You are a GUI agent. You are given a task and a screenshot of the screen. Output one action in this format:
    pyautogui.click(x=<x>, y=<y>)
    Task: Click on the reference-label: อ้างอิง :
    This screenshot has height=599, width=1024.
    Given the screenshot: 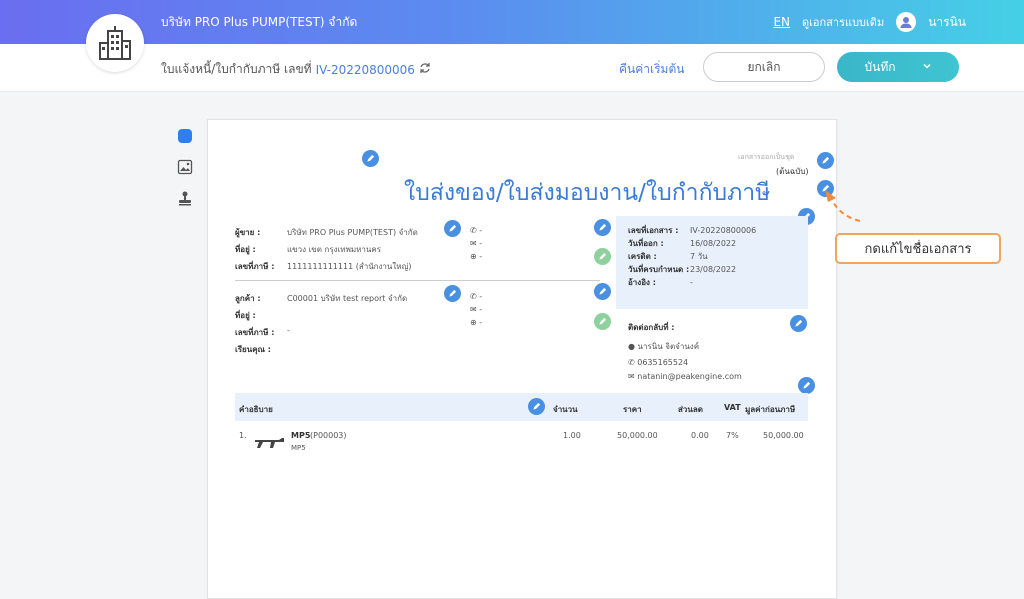 What is the action you would take?
    pyautogui.click(x=642, y=282)
    